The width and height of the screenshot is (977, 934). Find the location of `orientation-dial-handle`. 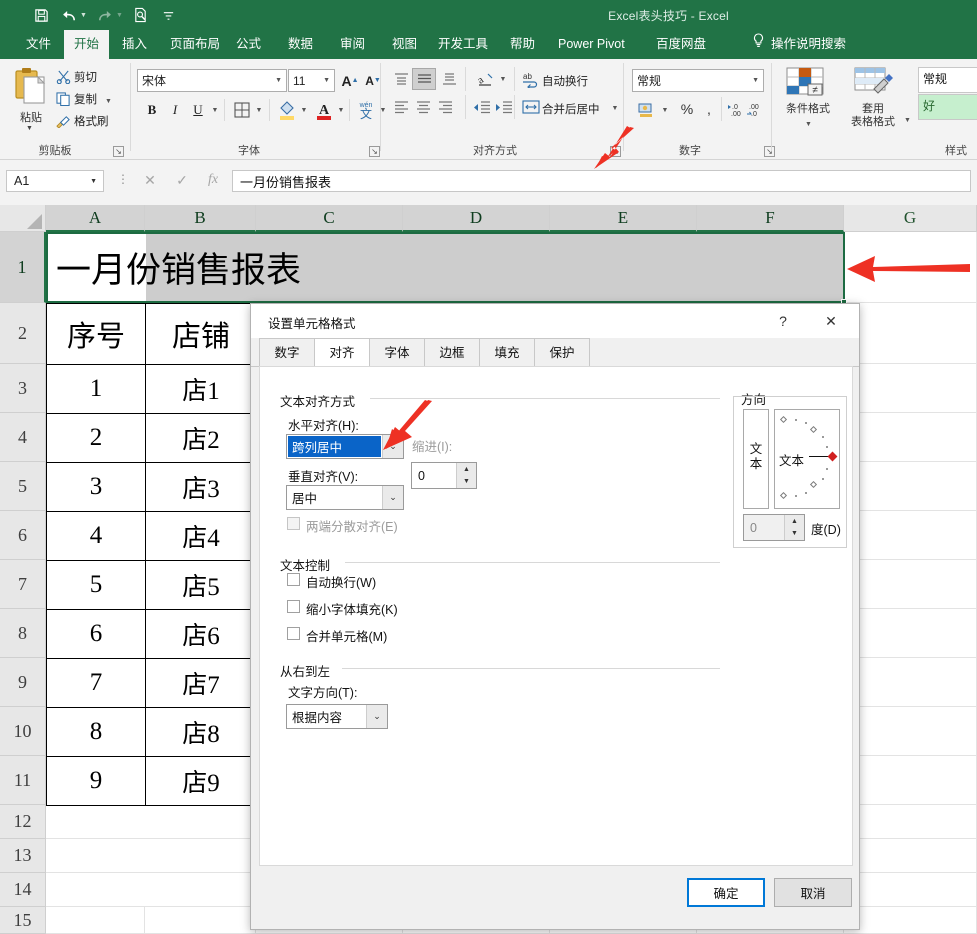

orientation-dial-handle is located at coordinates (832, 456).